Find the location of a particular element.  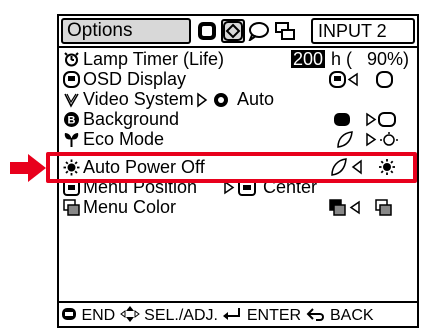

lamp-life-percent: 90%) is located at coordinates (388, 59).